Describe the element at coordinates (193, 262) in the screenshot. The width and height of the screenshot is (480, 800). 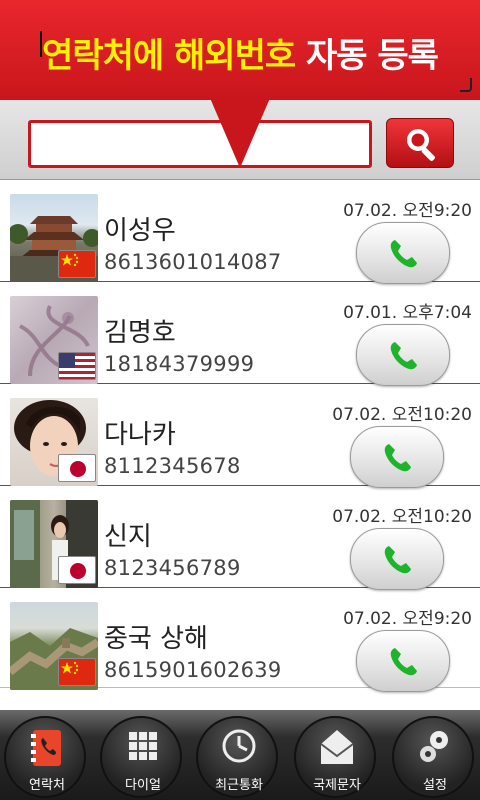
I see `contact-phone: 8613601014087` at that location.